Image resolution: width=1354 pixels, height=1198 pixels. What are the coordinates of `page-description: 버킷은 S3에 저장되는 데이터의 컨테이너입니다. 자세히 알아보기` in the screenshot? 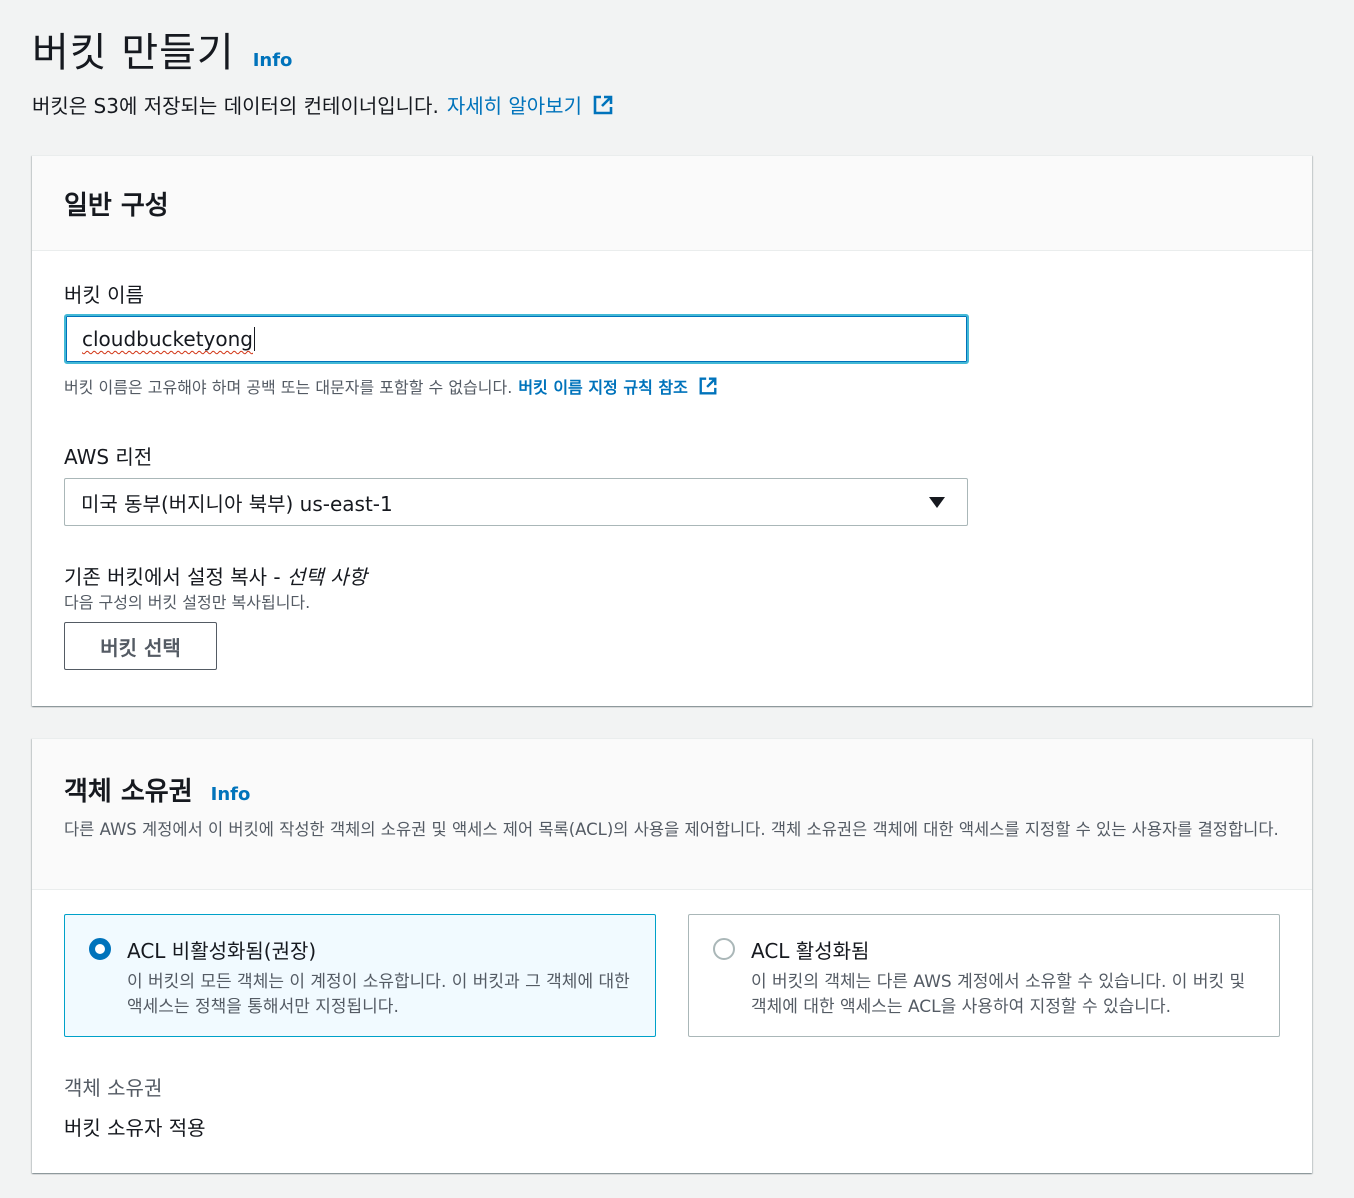 It's located at (323, 104).